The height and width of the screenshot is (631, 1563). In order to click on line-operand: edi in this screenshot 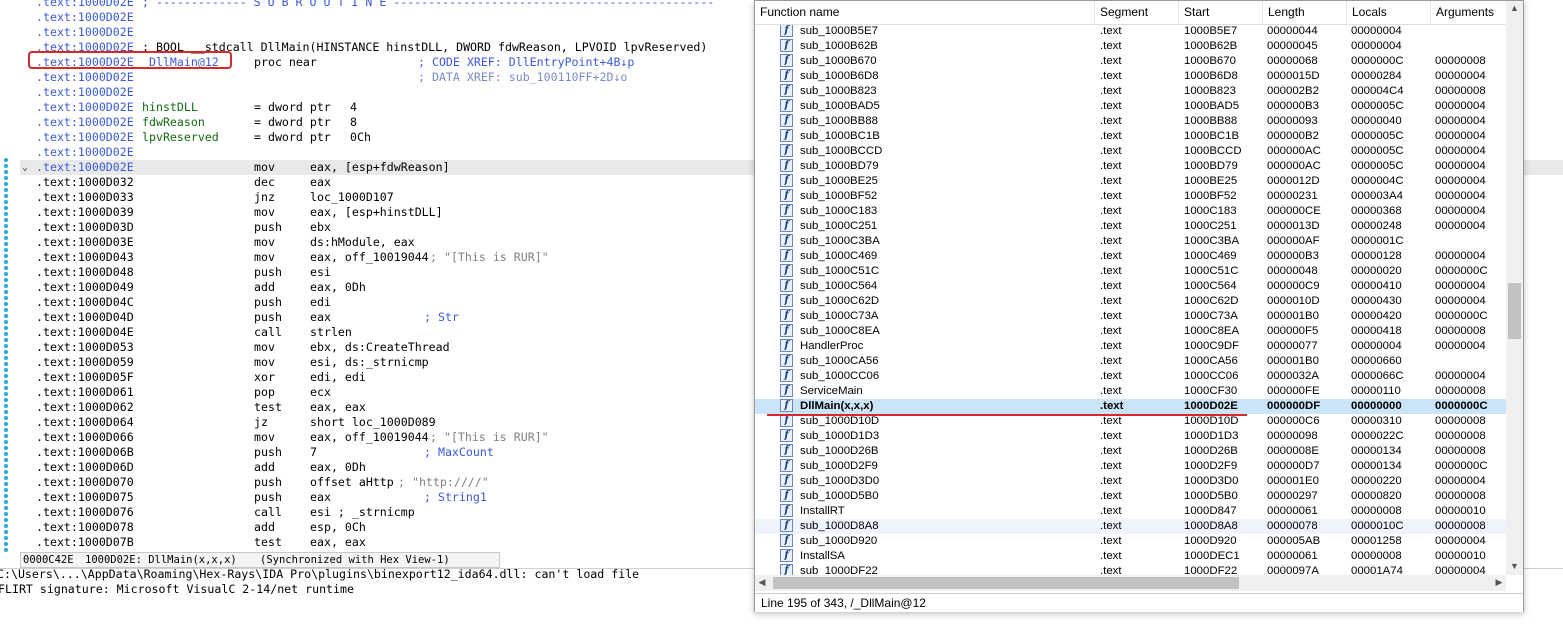, I will do `click(320, 302)`.